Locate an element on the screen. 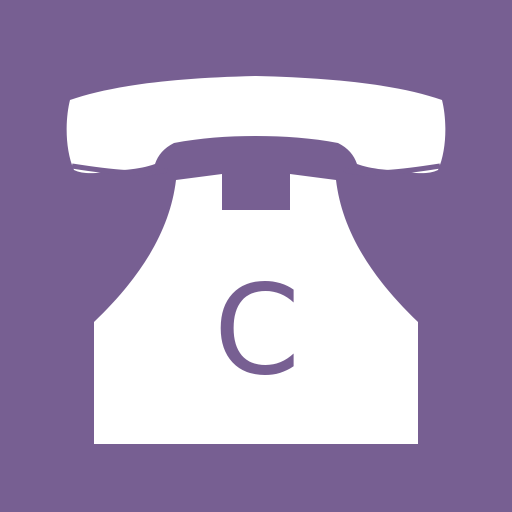 This screenshot has height=512, width=512. dial-letter: C is located at coordinates (257, 331).